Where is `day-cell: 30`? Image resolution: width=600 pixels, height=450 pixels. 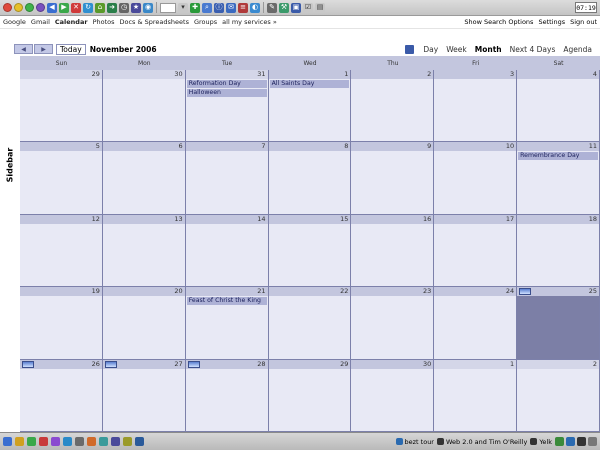 day-cell: 30 is located at coordinates (393, 395).